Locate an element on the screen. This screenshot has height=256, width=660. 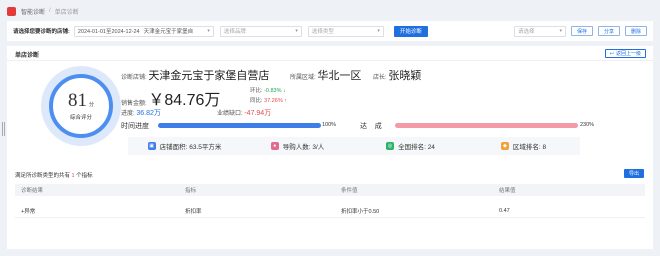
reach-progress-pct: 230% is located at coordinates (587, 125).